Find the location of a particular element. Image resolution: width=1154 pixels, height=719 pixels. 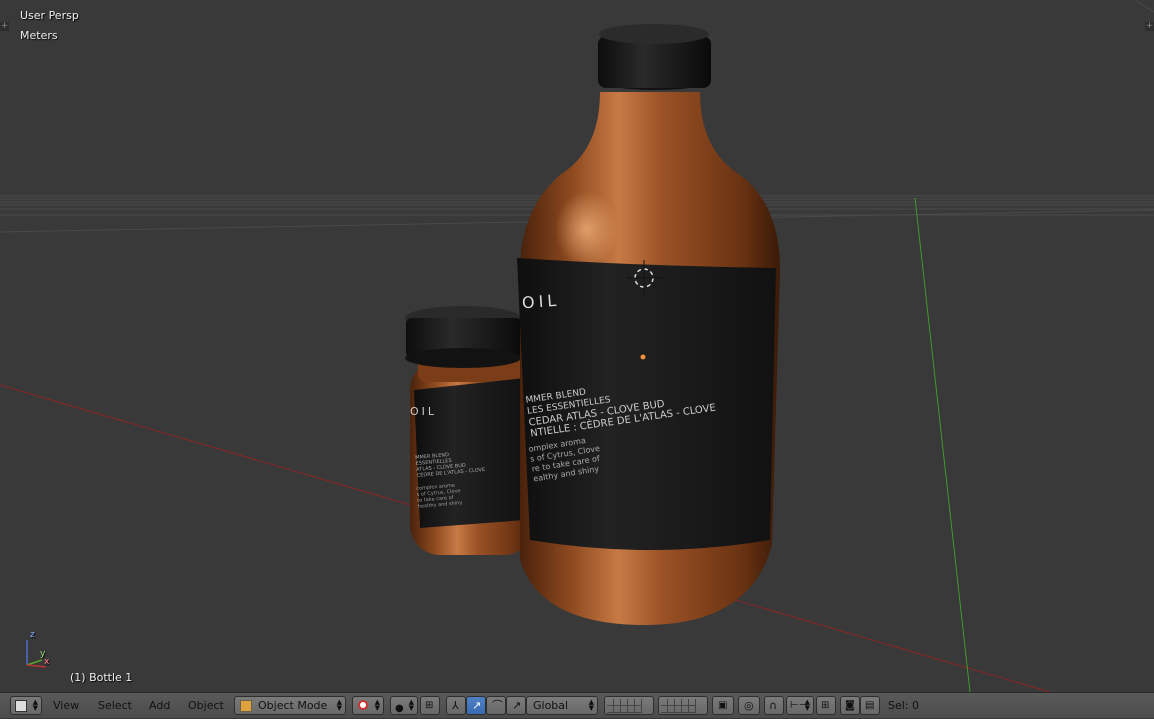

snap-target-icon: ⊞ is located at coordinates (825, 705).